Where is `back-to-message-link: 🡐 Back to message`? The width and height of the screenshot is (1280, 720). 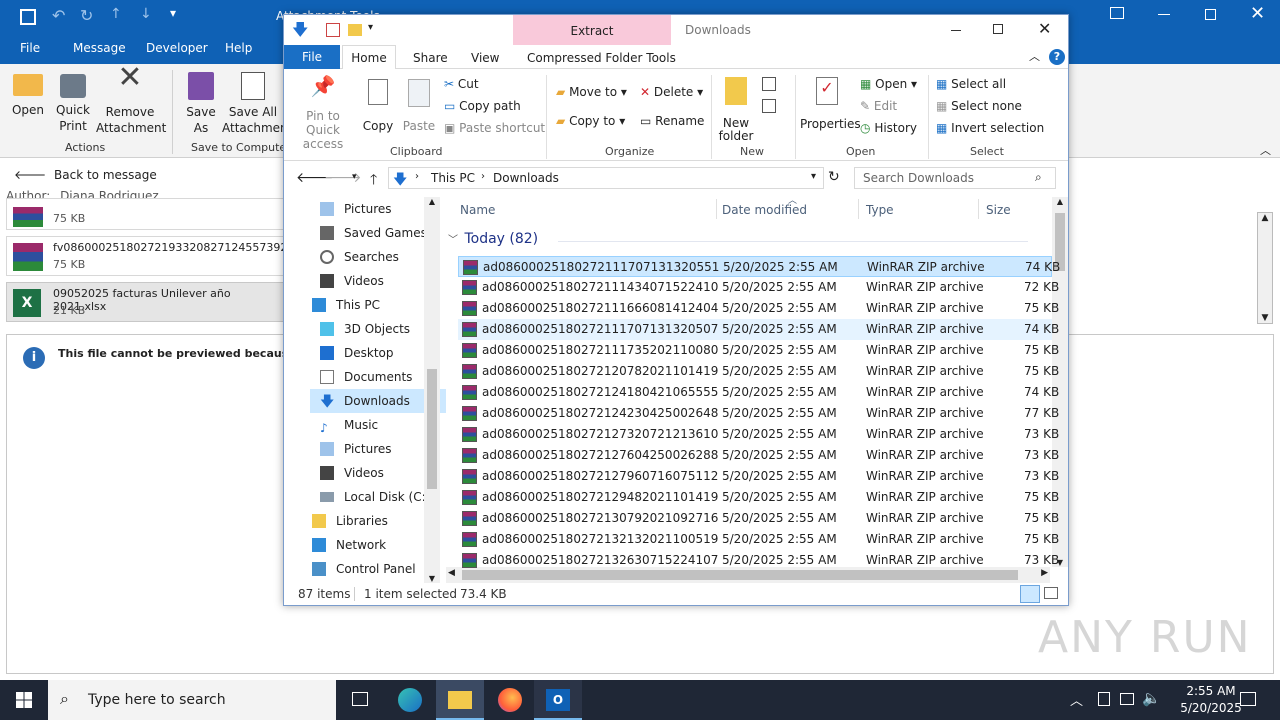
back-to-message-link: 🡐 Back to message is located at coordinates (85, 174).